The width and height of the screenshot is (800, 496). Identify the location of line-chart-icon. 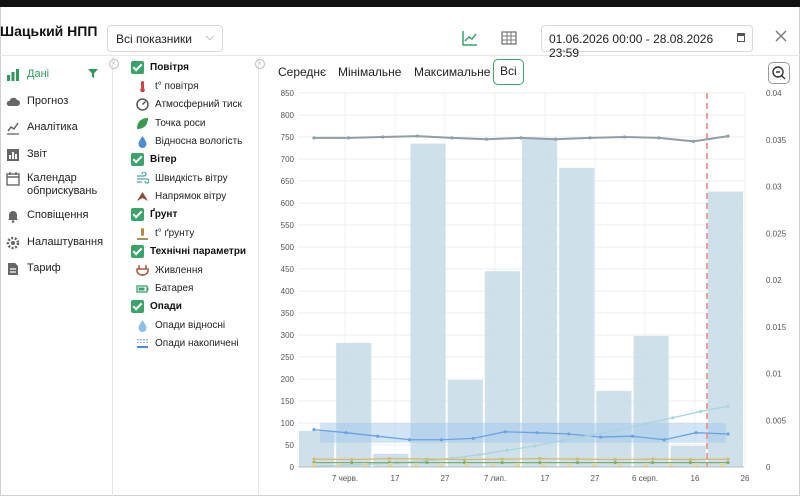
(470, 38).